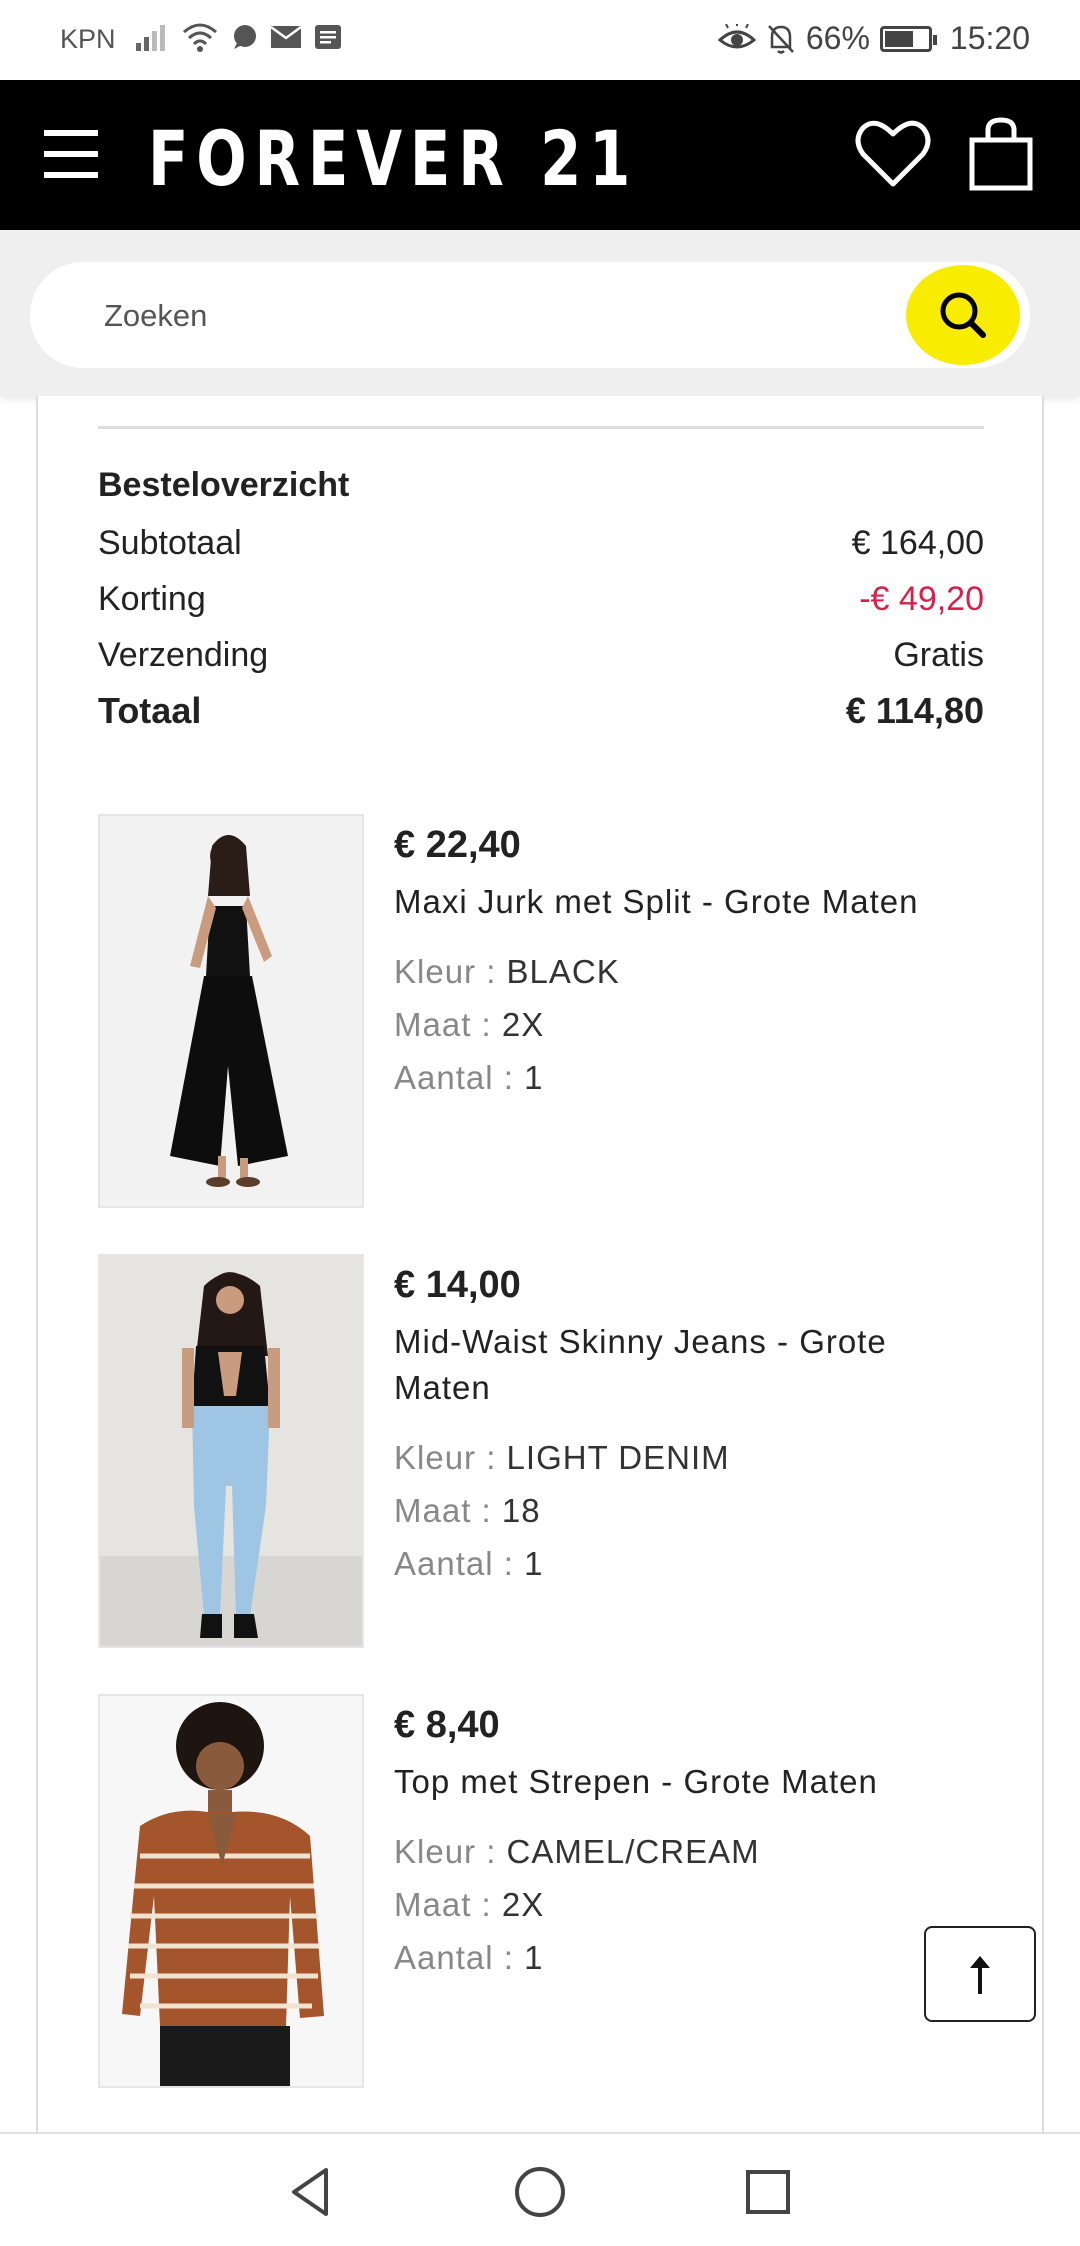 This screenshot has height=2246, width=1080. What do you see at coordinates (618, 1457) in the screenshot?
I see `attr-value: LIGHT DENIM` at bounding box center [618, 1457].